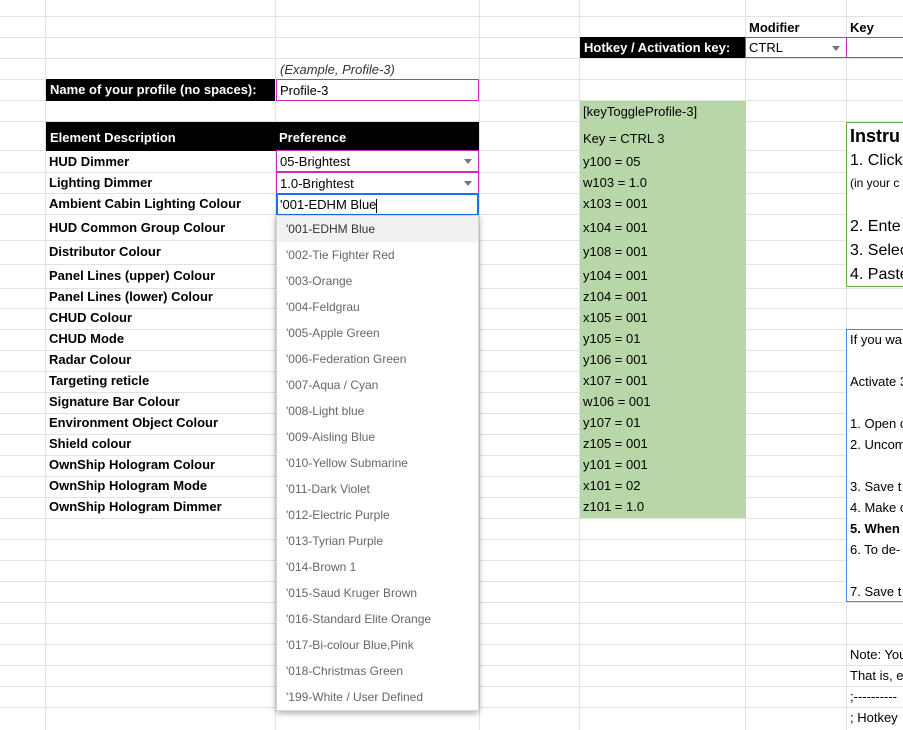 The image size is (903, 730). What do you see at coordinates (377, 136) in the screenshot?
I see `col-preference-header: Preference` at bounding box center [377, 136].